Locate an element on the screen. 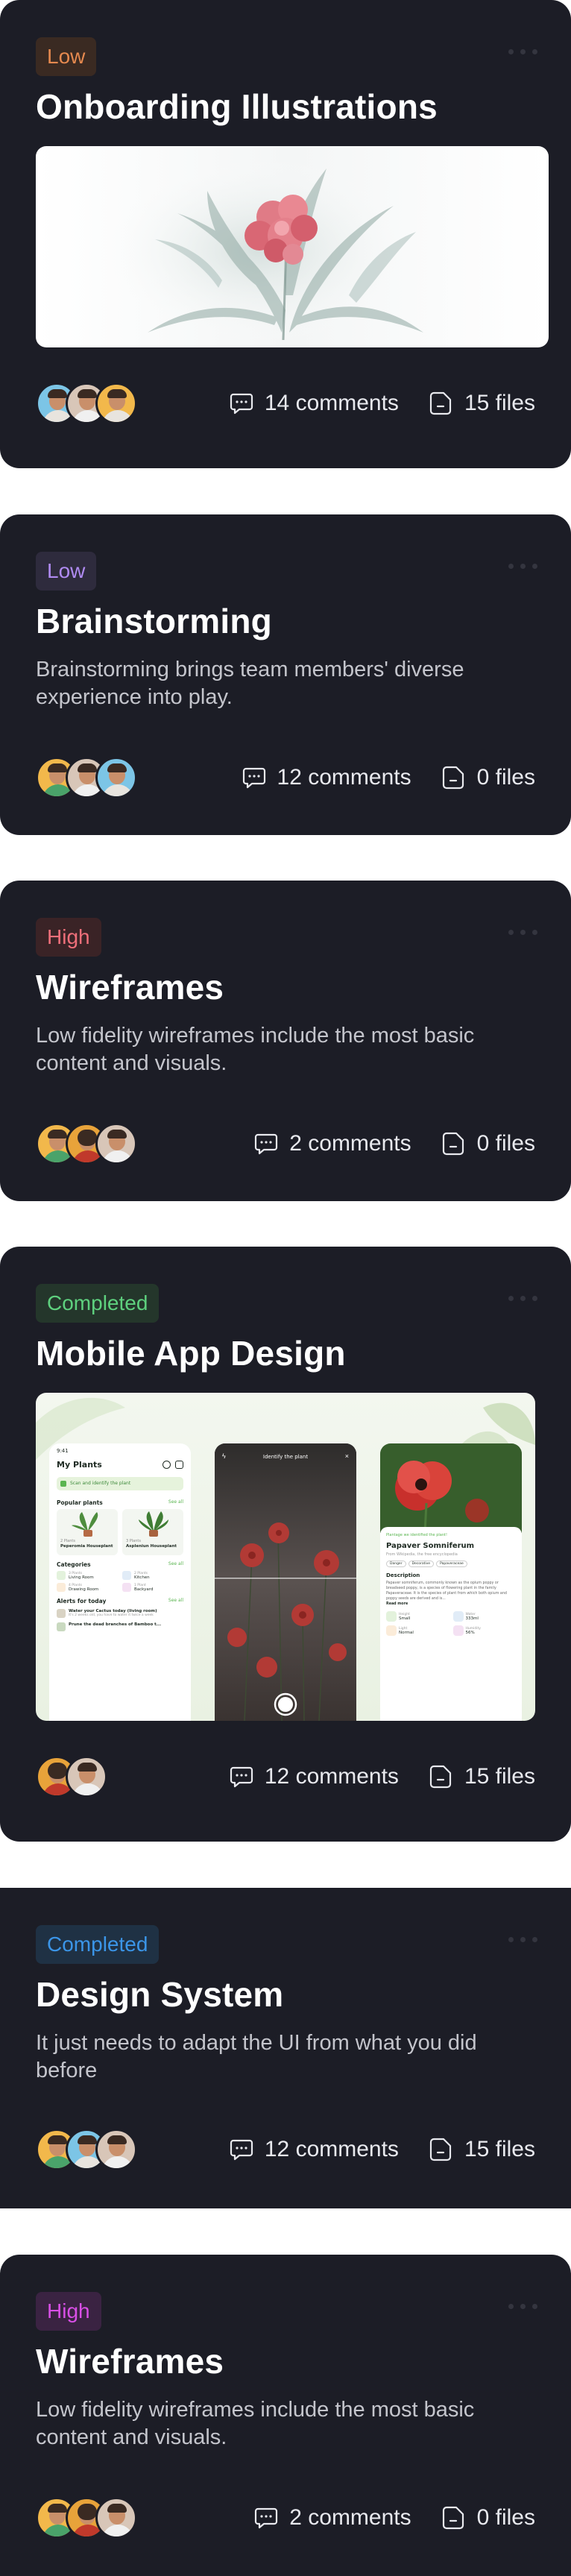 The height and width of the screenshot is (2576, 571). category-item: 4 Plants Drawing Room is located at coordinates (88, 1587).